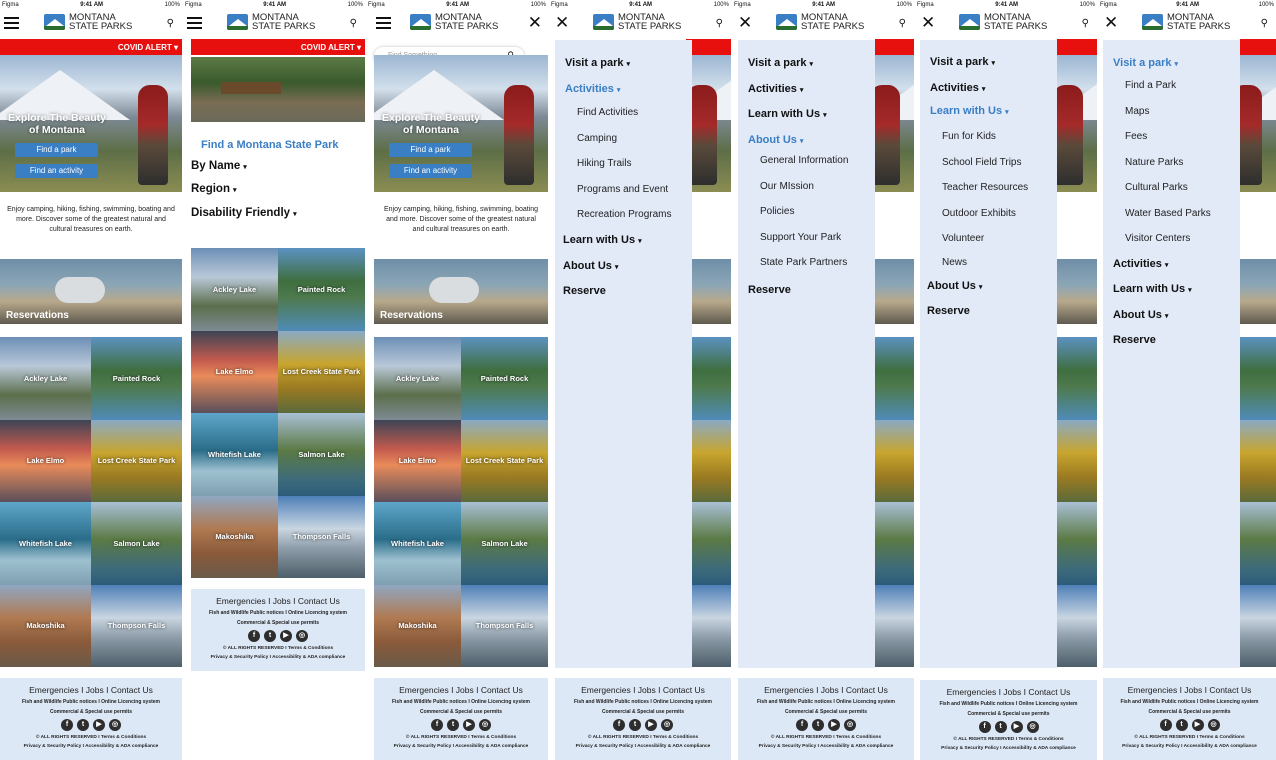 Image resolution: width=1276 pixels, height=760 pixels. I want to click on menu-sub-item: Fun for Kids, so click(969, 136).